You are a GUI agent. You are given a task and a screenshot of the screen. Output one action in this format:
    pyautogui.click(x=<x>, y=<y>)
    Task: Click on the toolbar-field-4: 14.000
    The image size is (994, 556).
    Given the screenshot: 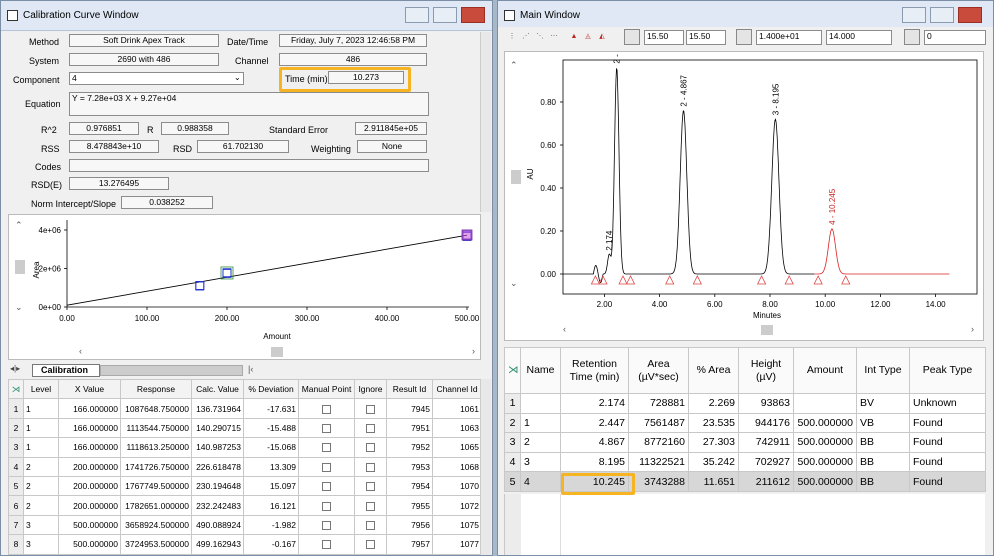 What is the action you would take?
    pyautogui.click(x=859, y=37)
    